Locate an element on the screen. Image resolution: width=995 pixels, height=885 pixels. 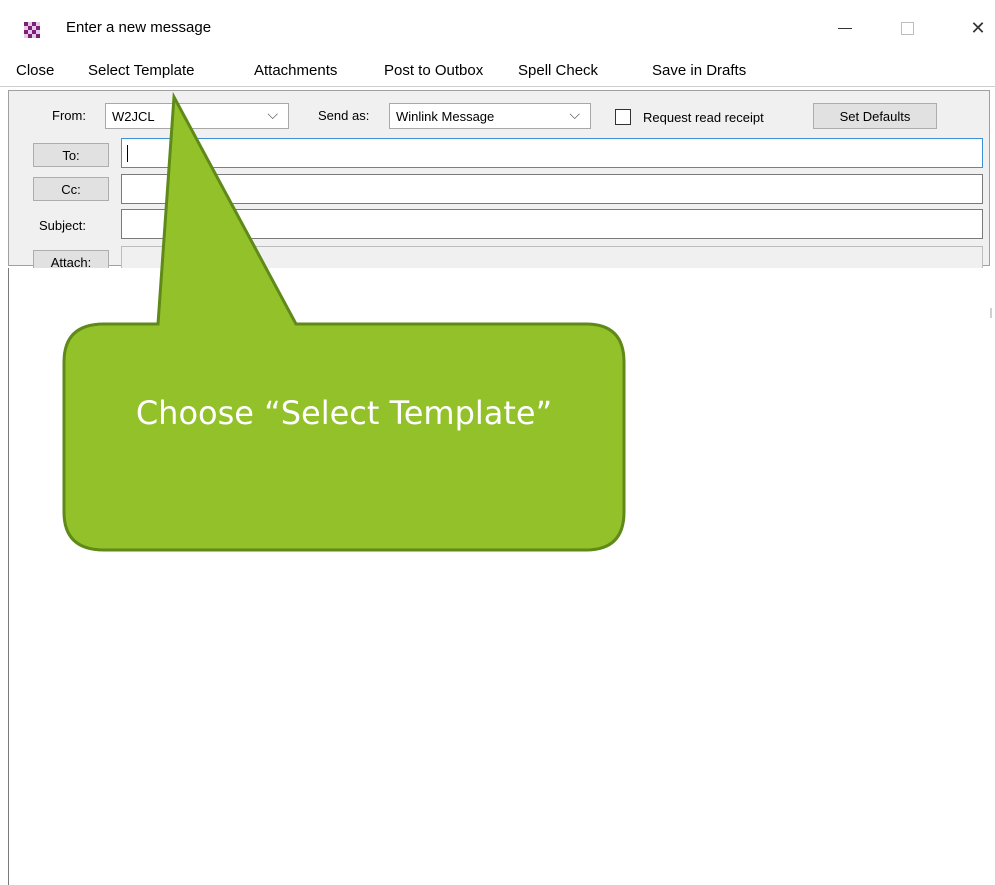
menu-attachments: Attachments is located at coordinates (295, 70).